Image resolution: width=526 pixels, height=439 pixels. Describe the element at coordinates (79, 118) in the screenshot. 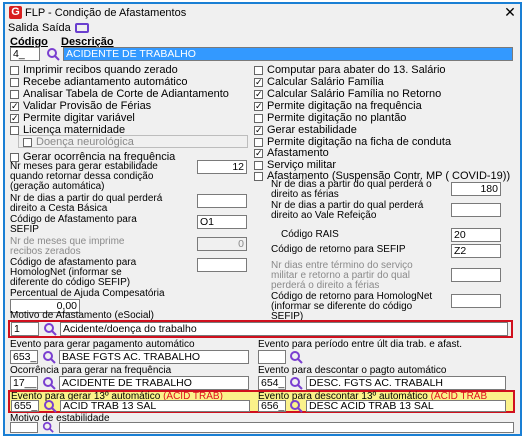

I see `check-label: Permite digitar variável` at that location.